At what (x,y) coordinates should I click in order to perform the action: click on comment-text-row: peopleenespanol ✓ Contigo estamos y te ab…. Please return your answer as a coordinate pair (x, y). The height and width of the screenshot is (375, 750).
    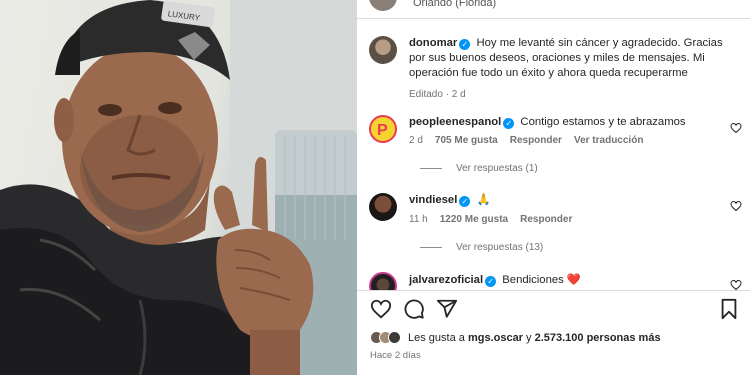
    Looking at the image, I should click on (575, 122).